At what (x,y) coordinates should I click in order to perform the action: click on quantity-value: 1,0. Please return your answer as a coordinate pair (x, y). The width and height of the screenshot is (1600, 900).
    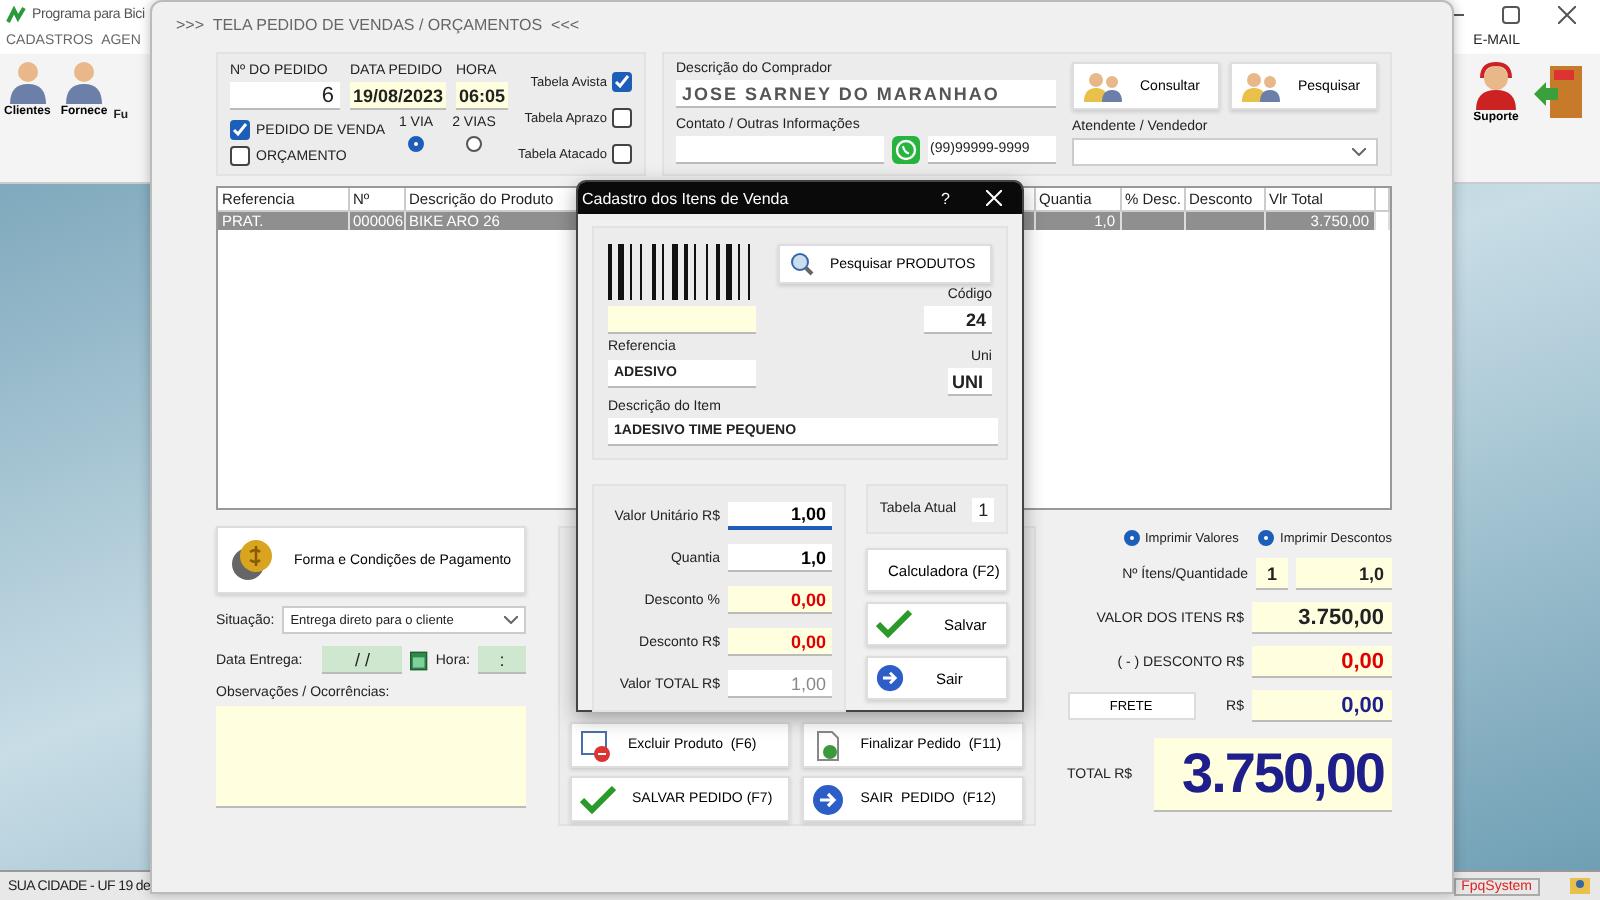
    Looking at the image, I should click on (1344, 574).